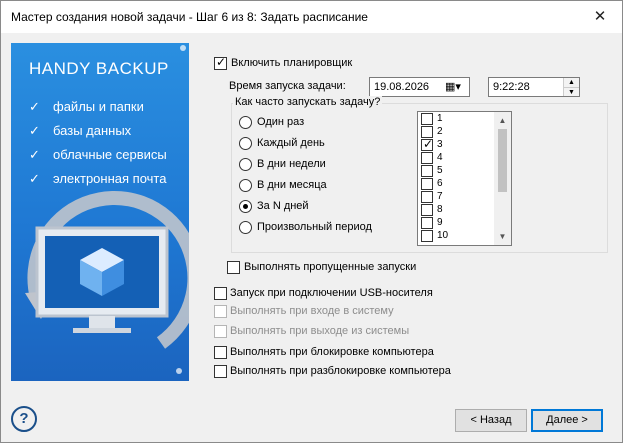  What do you see at coordinates (291, 164) in the screenshot?
I see `radio-weekdays-label: В дни недели` at bounding box center [291, 164].